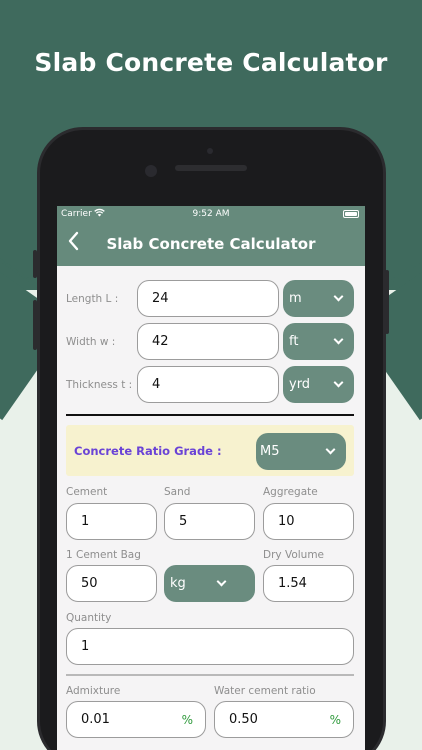  What do you see at coordinates (177, 492) in the screenshot?
I see `sand-label: Sand` at bounding box center [177, 492].